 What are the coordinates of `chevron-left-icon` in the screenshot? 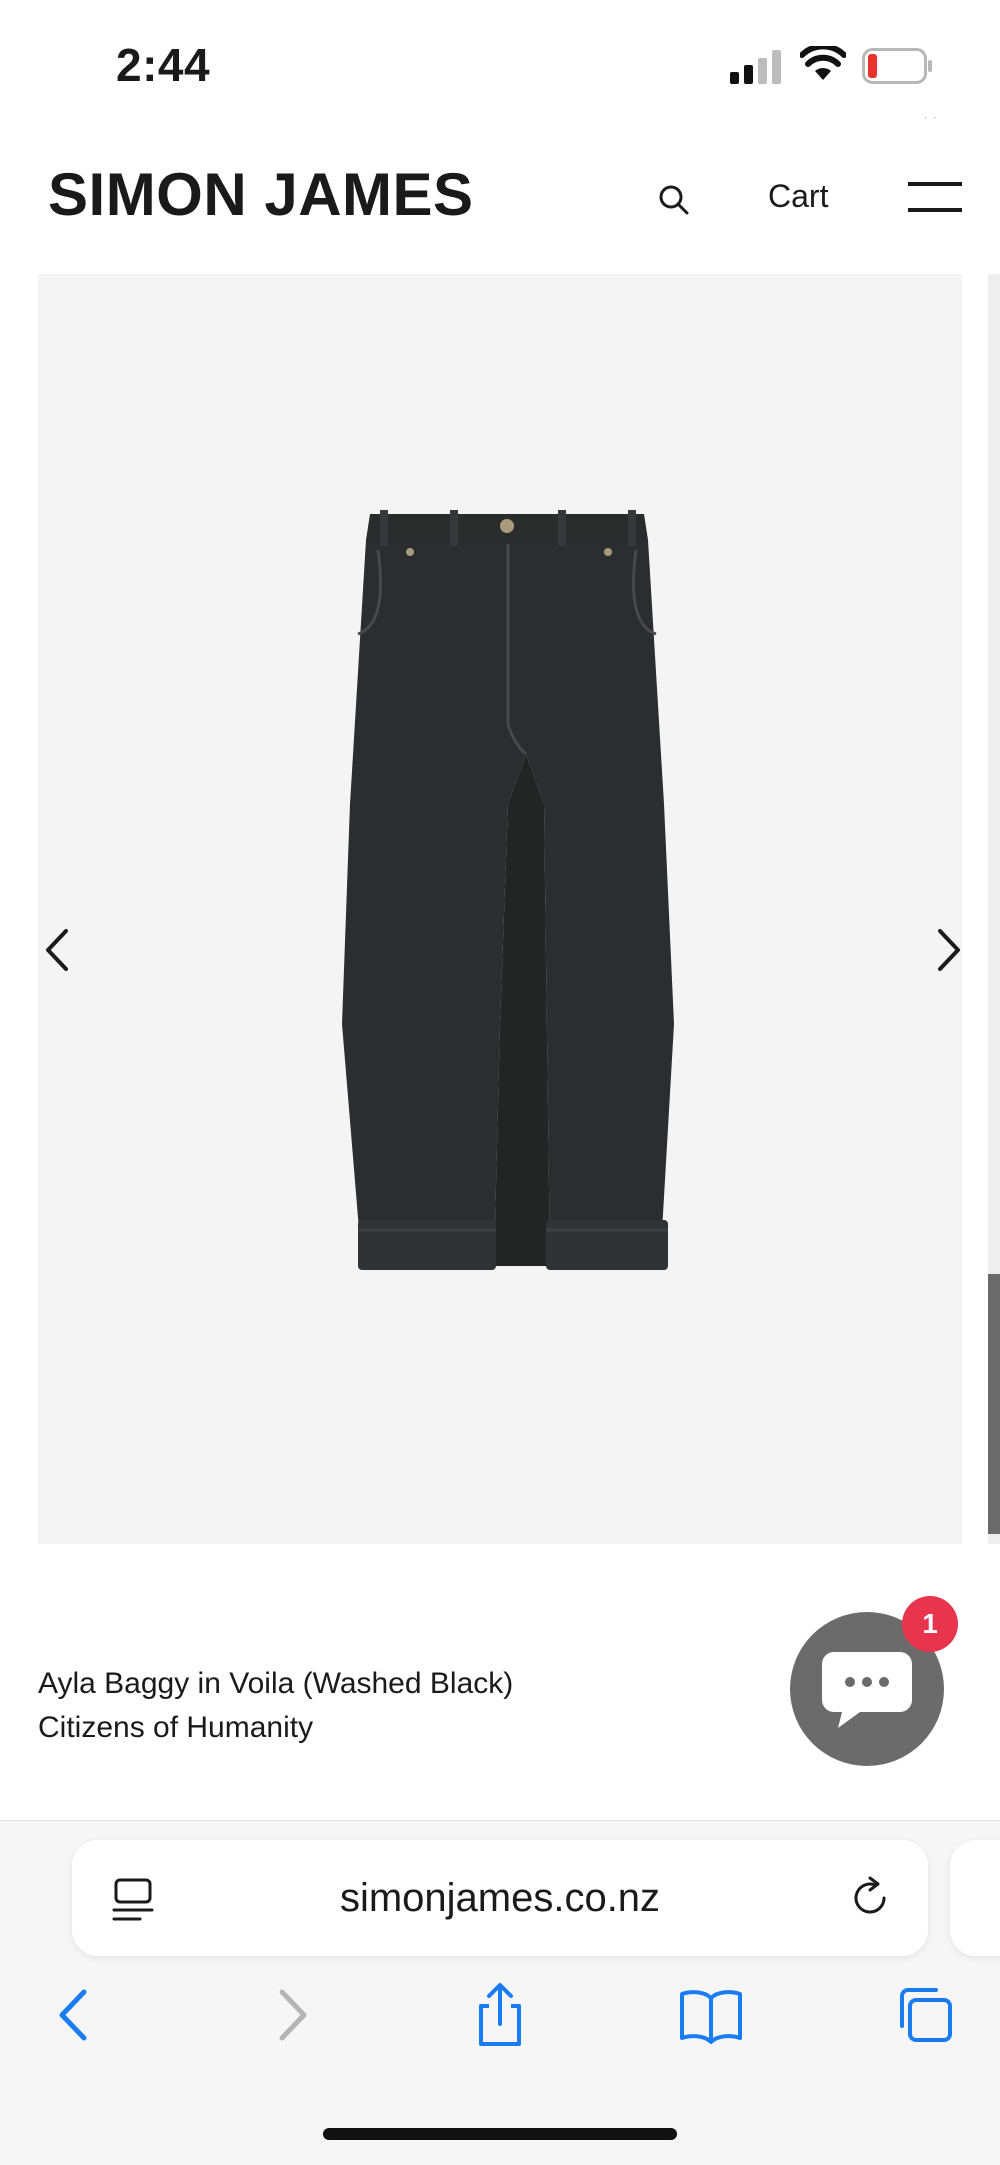 It's located at (58, 950).